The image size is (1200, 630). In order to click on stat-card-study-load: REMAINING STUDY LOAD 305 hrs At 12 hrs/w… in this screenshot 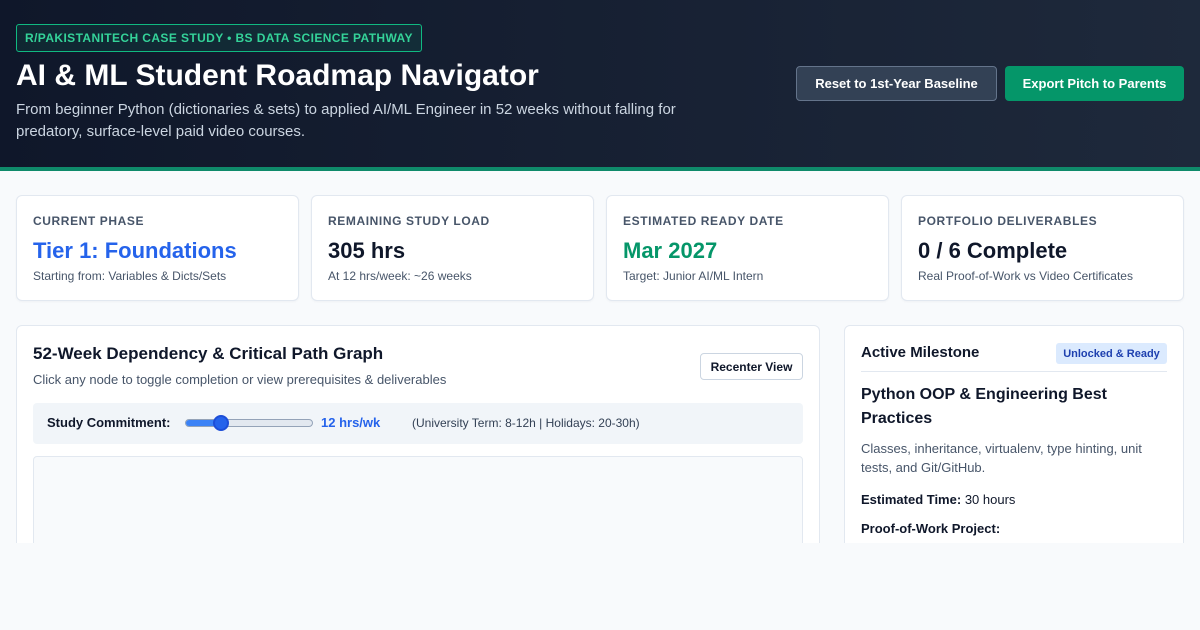, I will do `click(452, 248)`.